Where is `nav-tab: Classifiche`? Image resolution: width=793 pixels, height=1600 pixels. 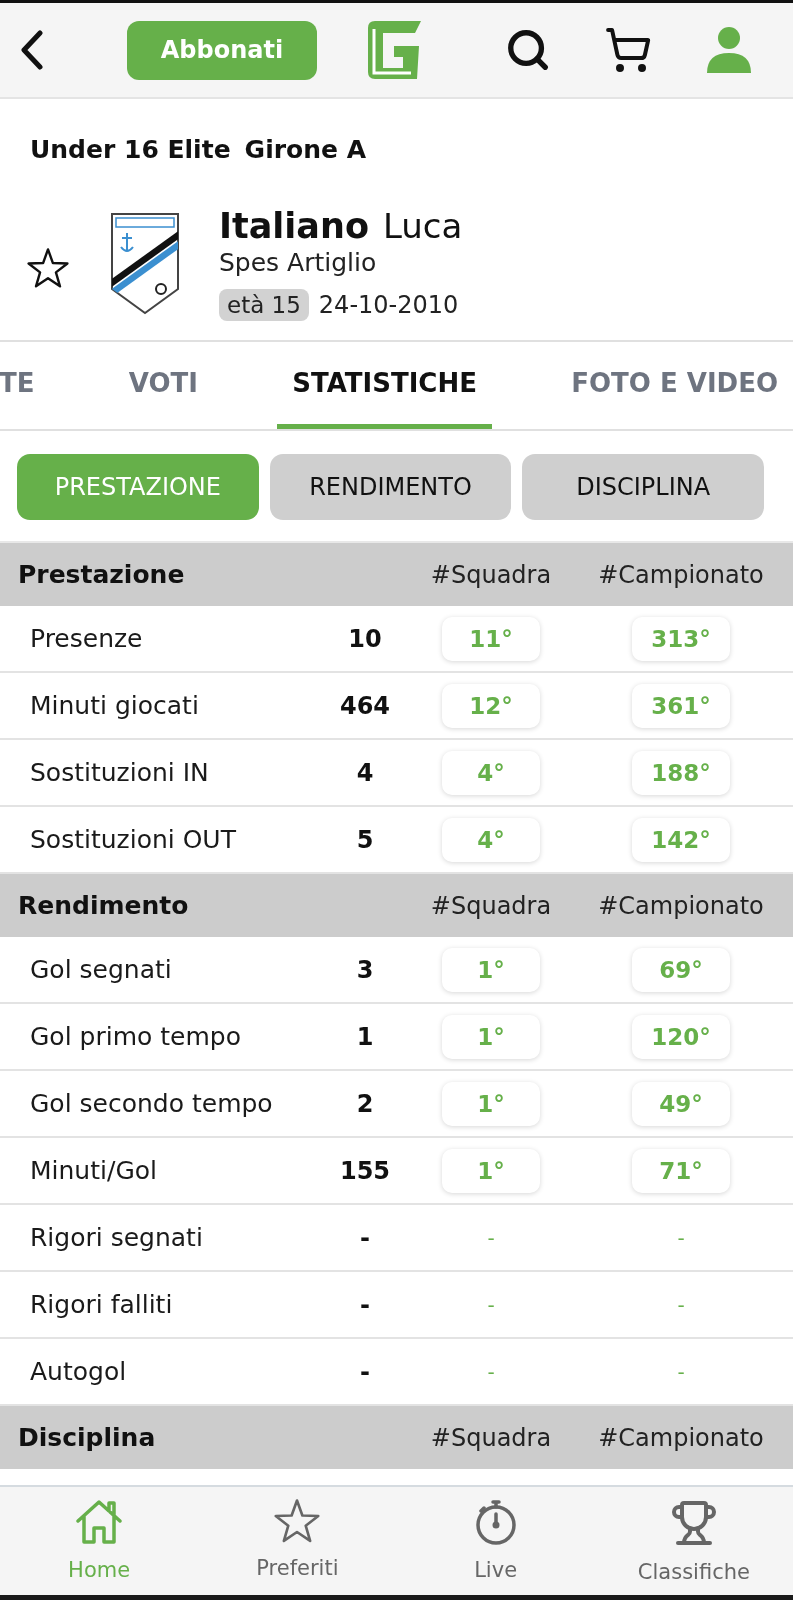 nav-tab: Classifiche is located at coordinates (693, 1541).